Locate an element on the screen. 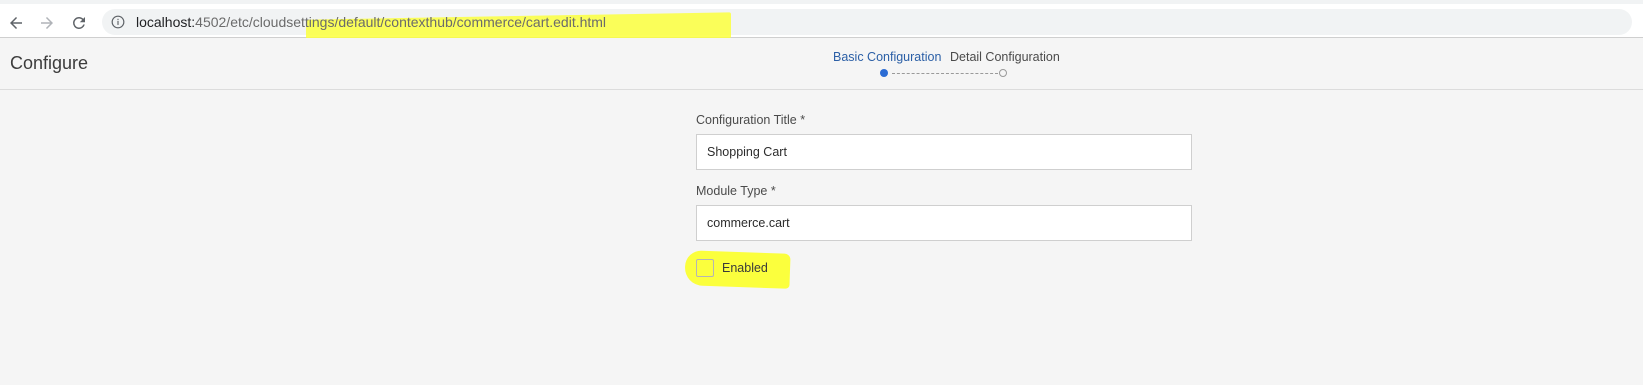 This screenshot has height=385, width=1643. reload-icon is located at coordinates (79, 22).